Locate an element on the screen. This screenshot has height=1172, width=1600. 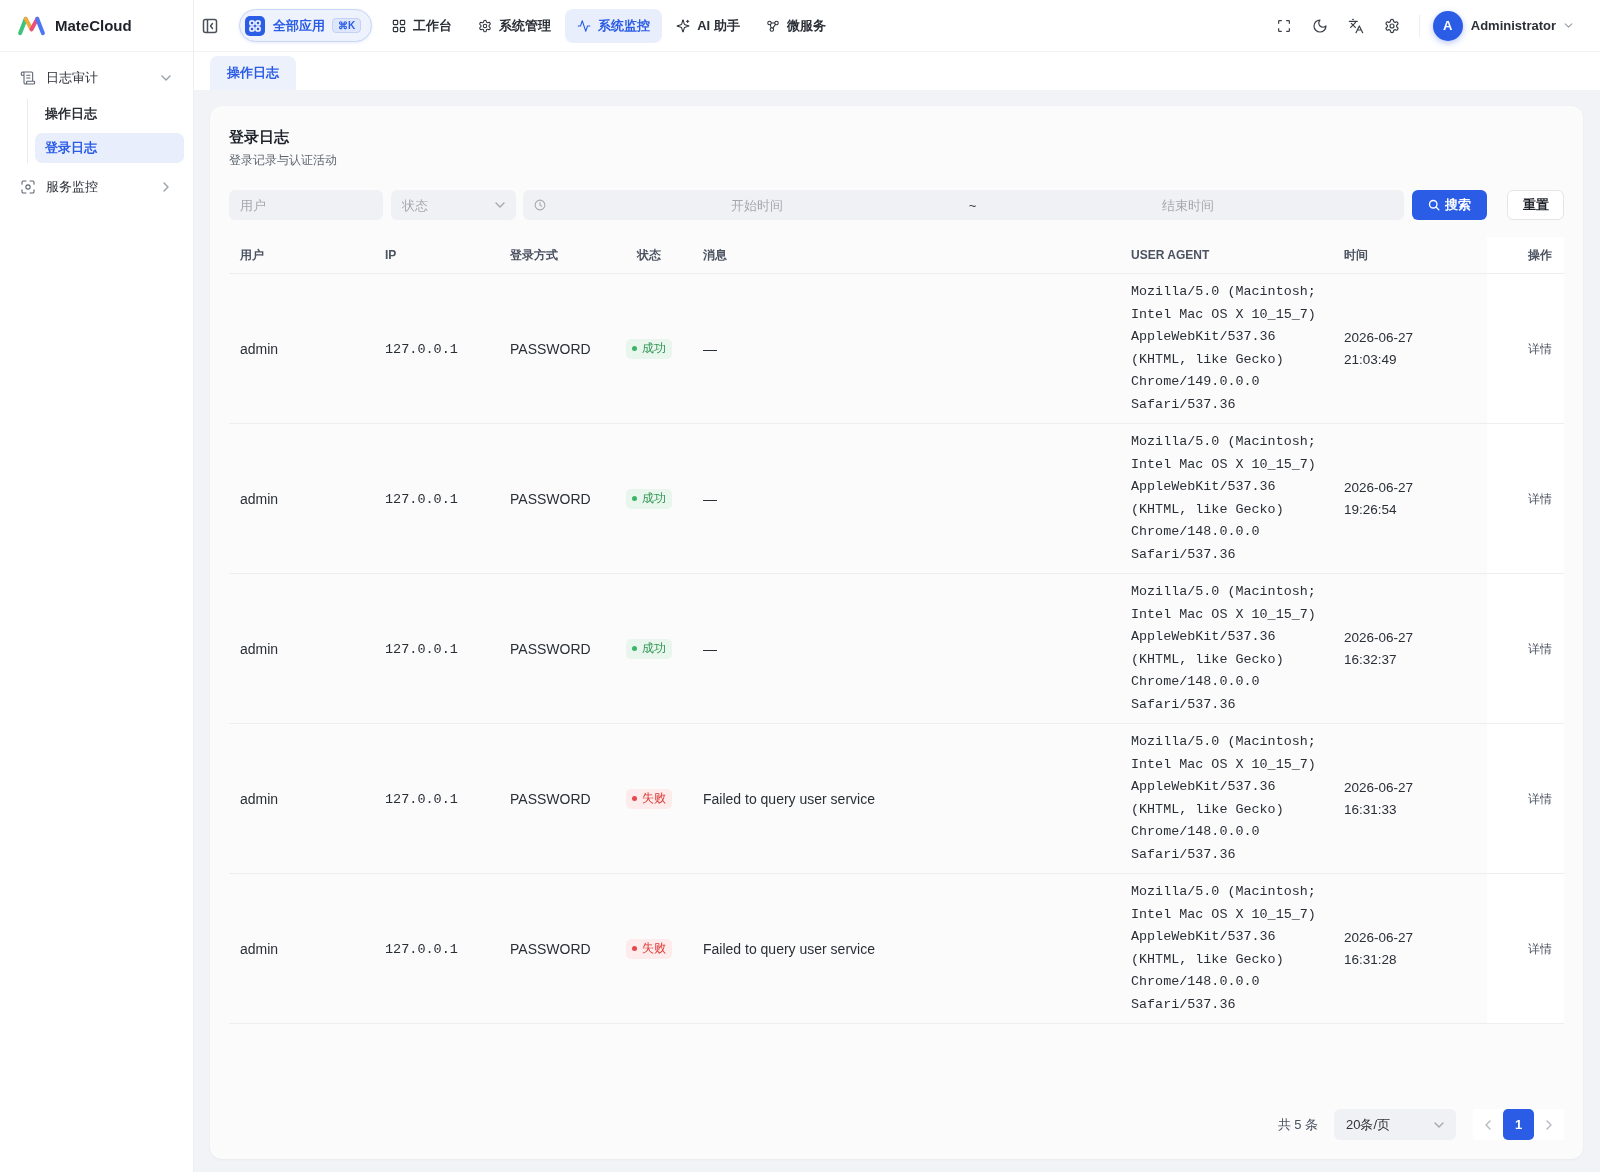
search-icon is located at coordinates (1434, 205).